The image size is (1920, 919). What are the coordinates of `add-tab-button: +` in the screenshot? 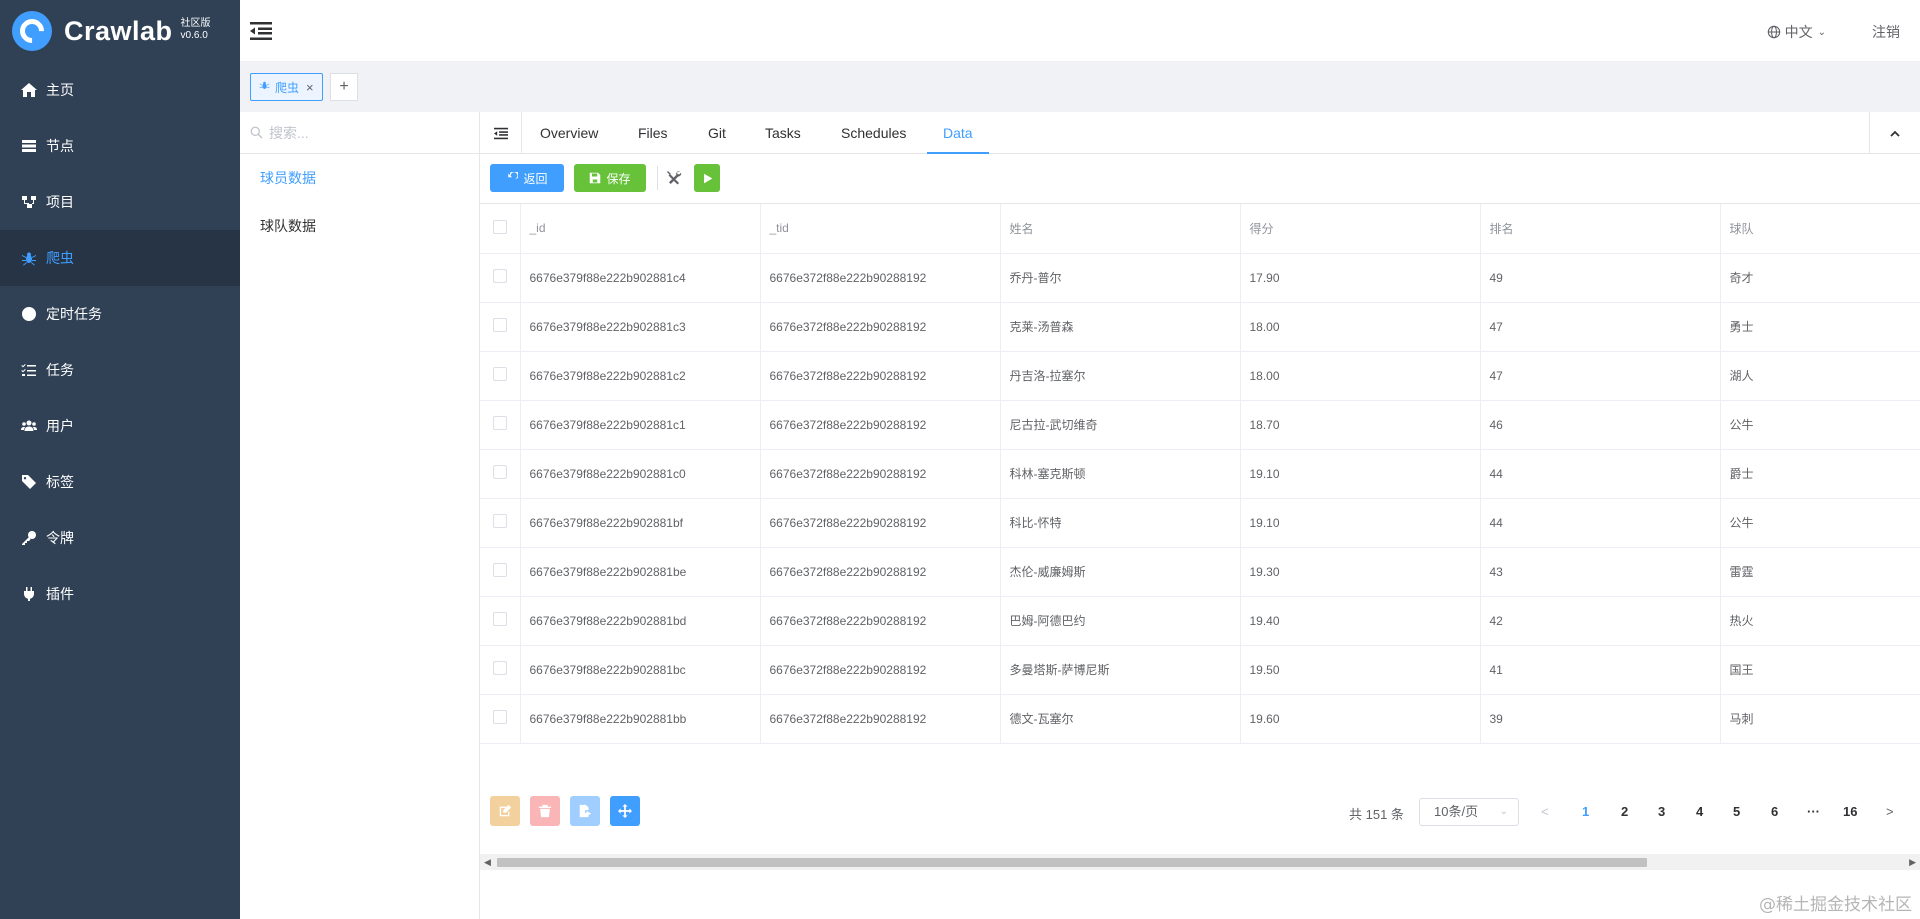 It's located at (344, 87).